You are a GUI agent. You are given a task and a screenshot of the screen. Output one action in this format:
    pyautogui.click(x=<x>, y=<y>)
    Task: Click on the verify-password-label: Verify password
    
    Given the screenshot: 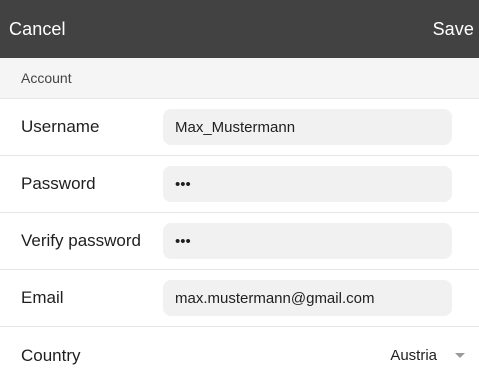 What is the action you would take?
    pyautogui.click(x=81, y=240)
    